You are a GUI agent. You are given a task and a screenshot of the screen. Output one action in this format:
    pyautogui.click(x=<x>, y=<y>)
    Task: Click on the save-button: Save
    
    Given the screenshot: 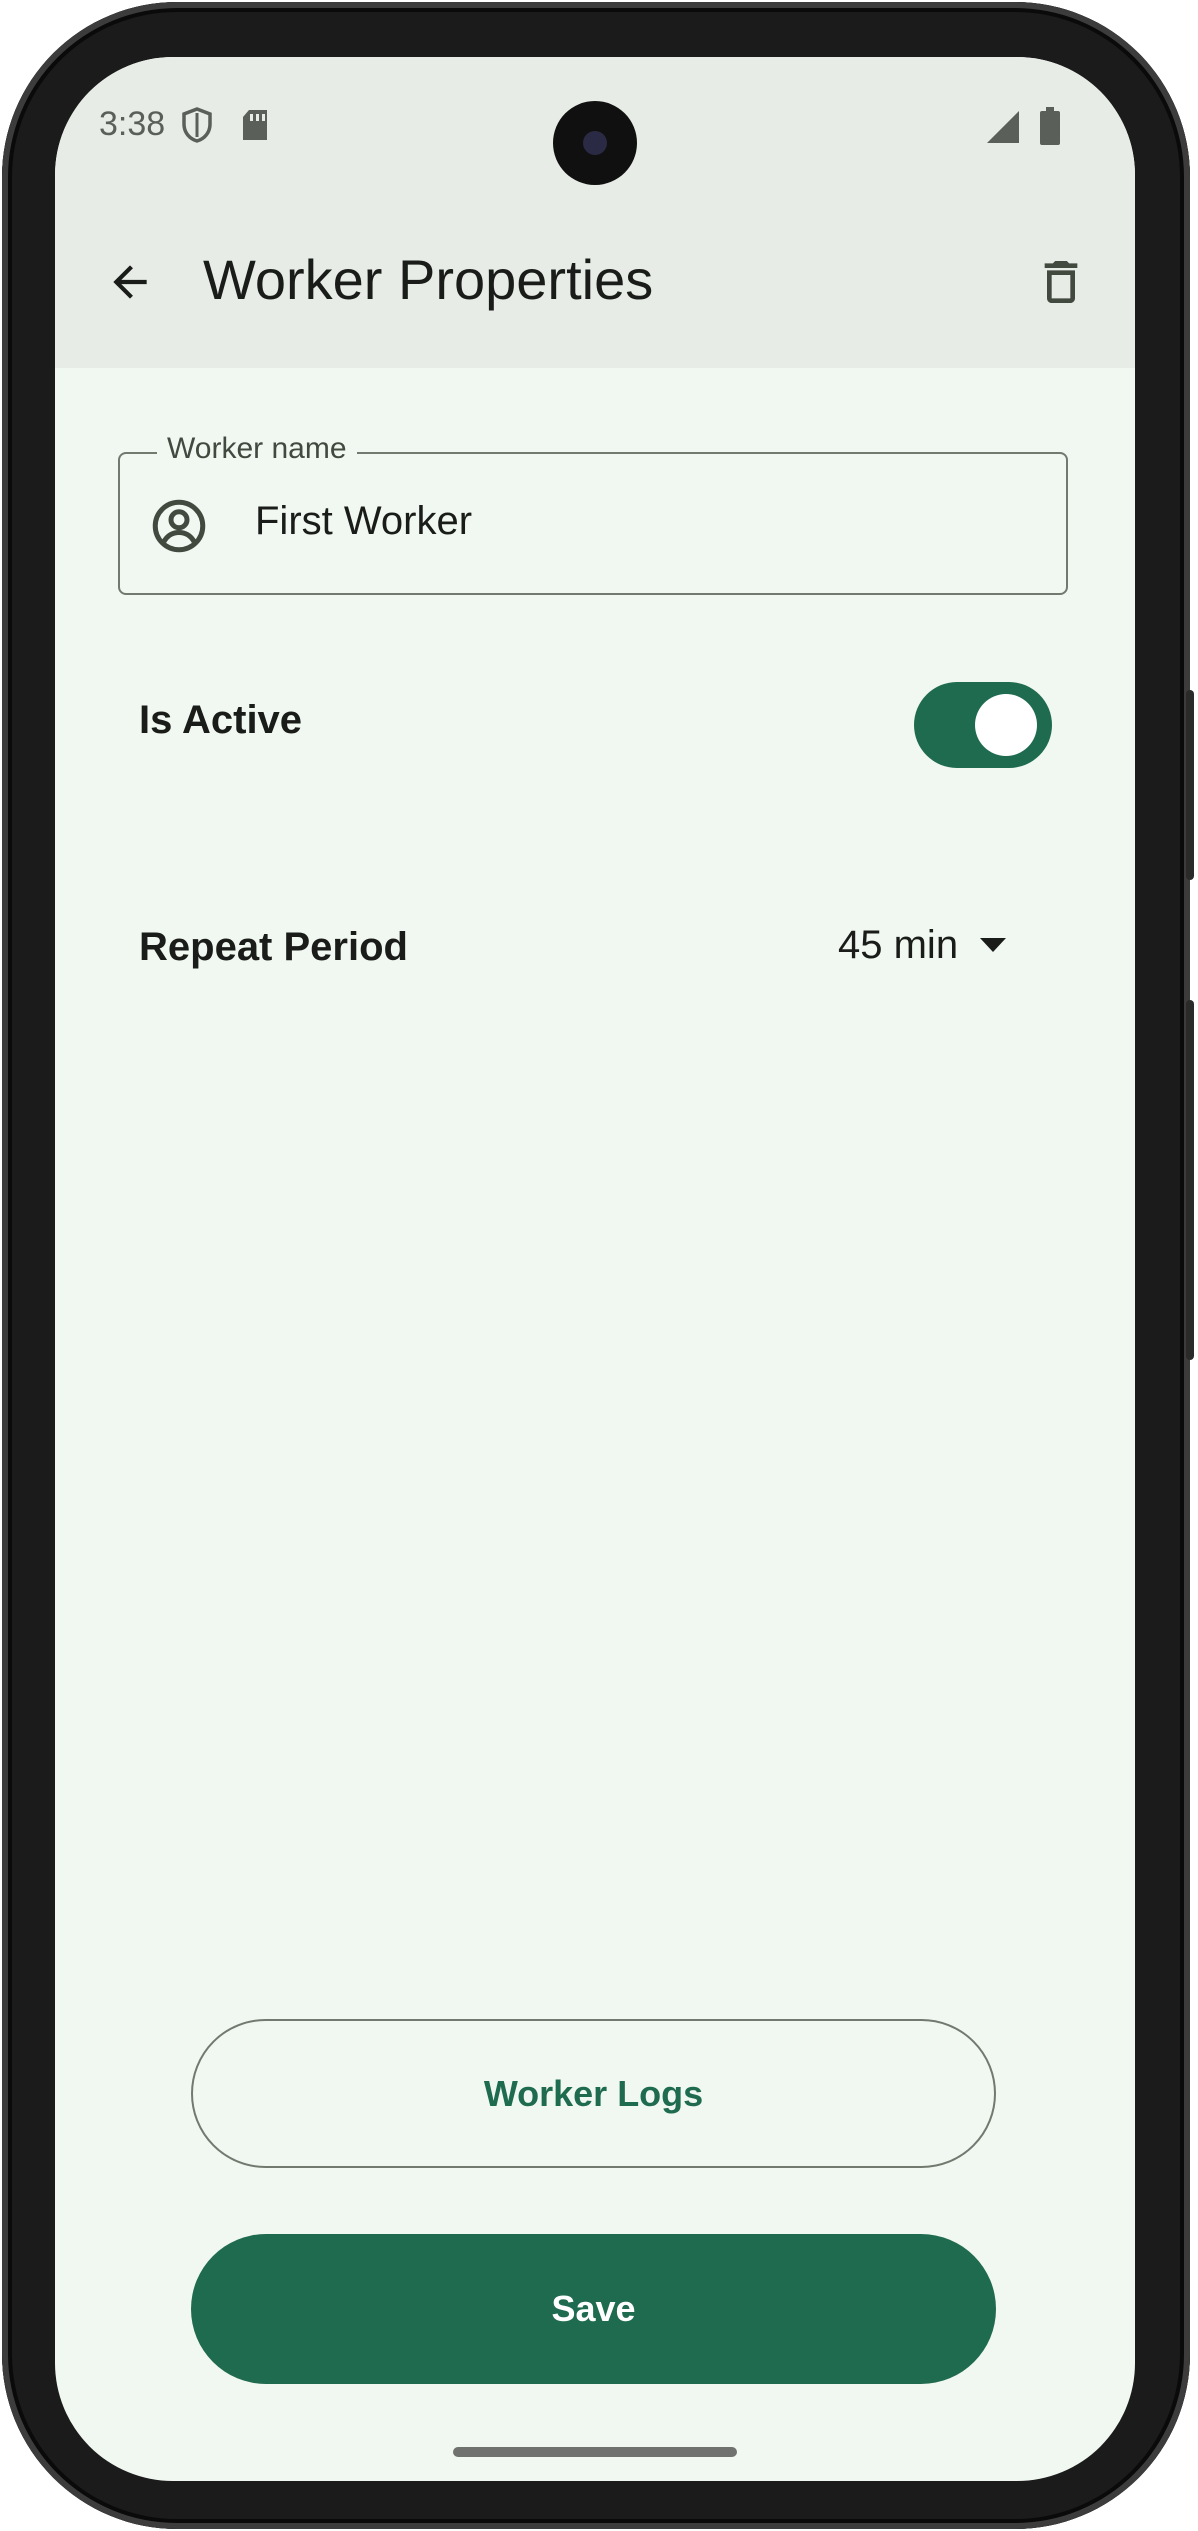 What is the action you would take?
    pyautogui.click(x=593, y=2309)
    